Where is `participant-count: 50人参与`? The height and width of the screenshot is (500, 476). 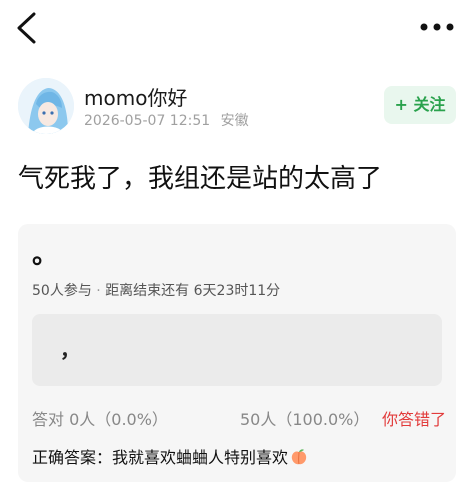
participant-count: 50人参与 is located at coordinates (62, 291).